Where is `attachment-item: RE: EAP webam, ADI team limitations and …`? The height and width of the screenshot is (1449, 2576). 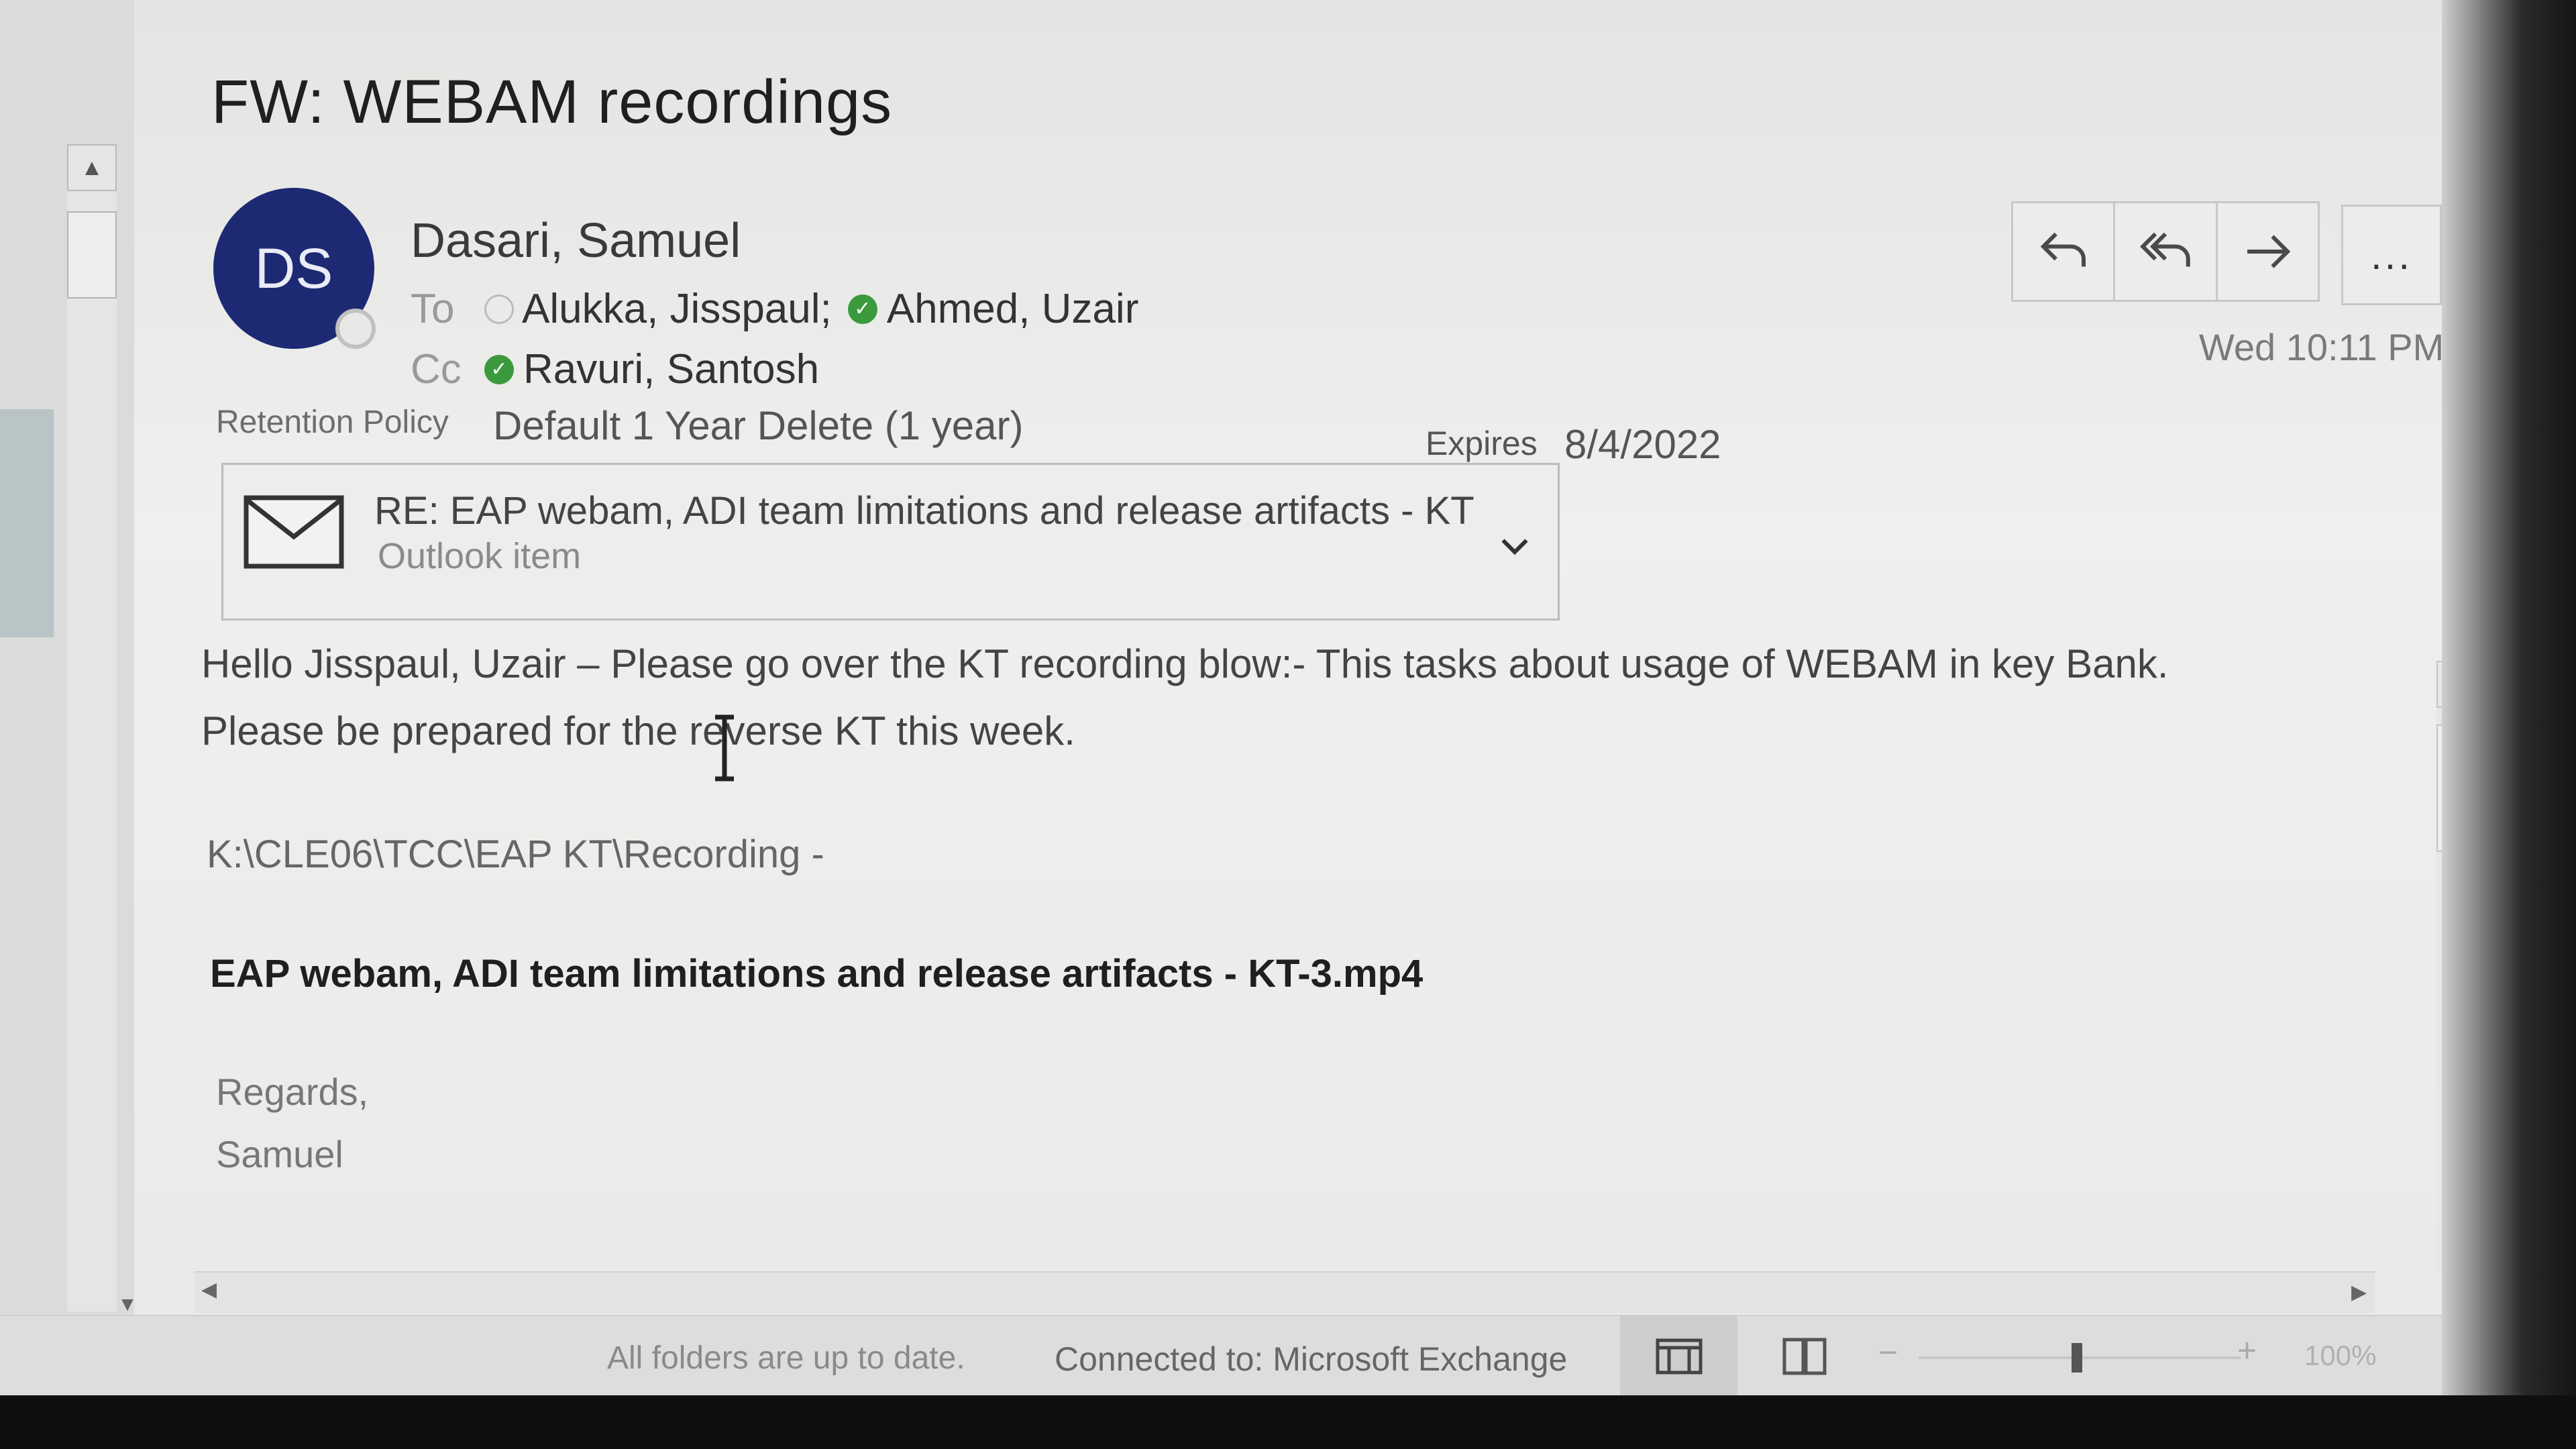
attachment-item: RE: EAP webam, ADI team limitations and … is located at coordinates (890, 542).